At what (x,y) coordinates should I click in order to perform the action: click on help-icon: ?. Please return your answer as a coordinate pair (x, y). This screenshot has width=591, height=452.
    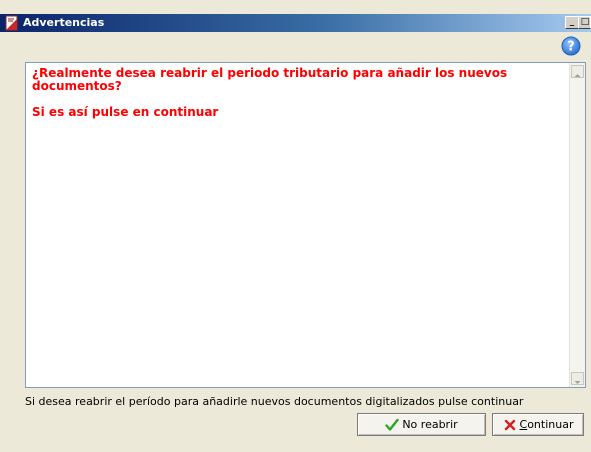
    Looking at the image, I should click on (571, 46).